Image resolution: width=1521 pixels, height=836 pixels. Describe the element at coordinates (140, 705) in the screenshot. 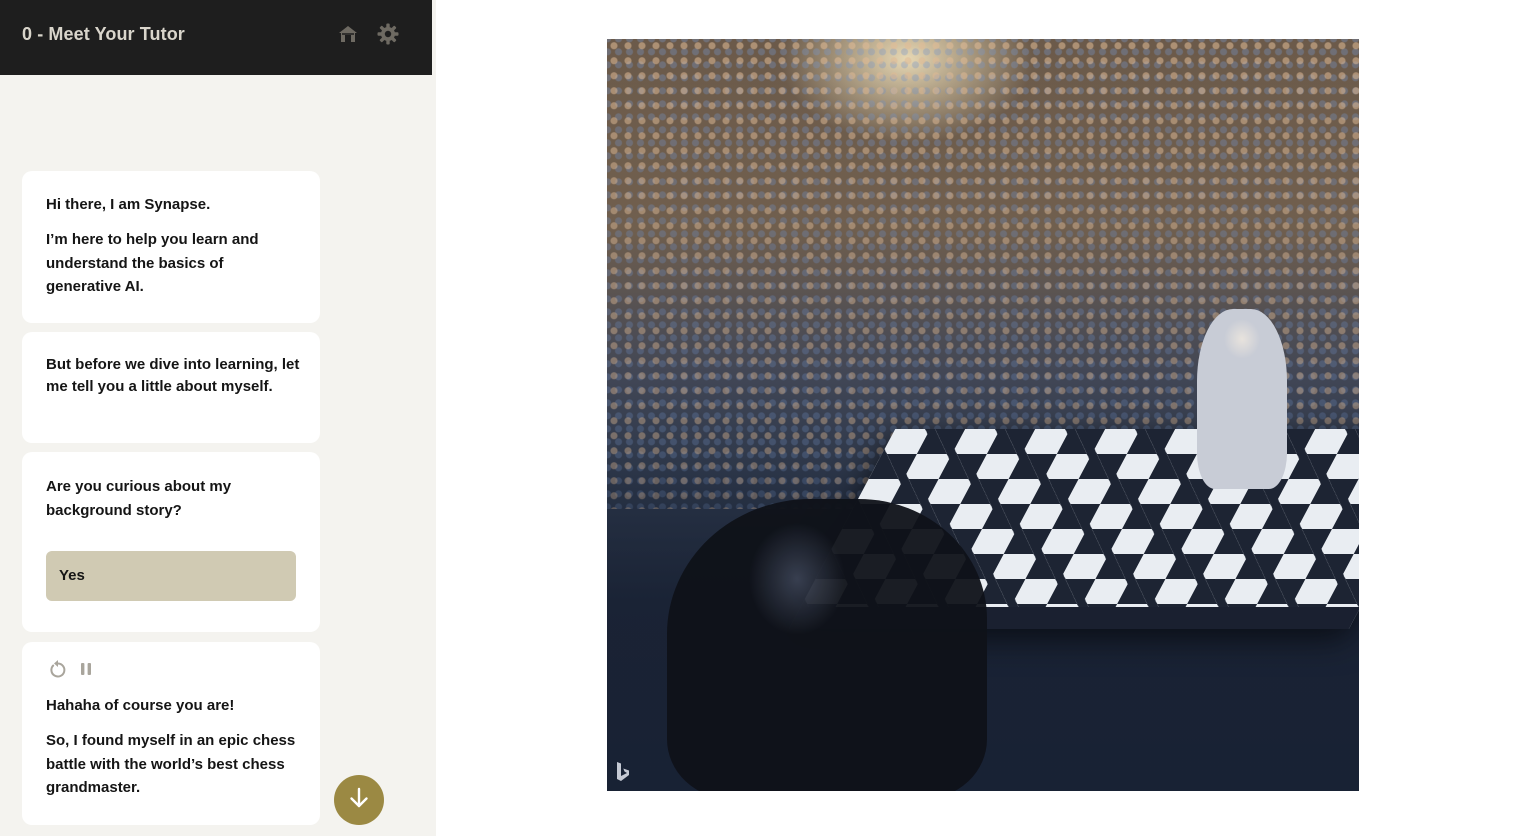

I see `message-text: Hahaha of course you are!` at that location.